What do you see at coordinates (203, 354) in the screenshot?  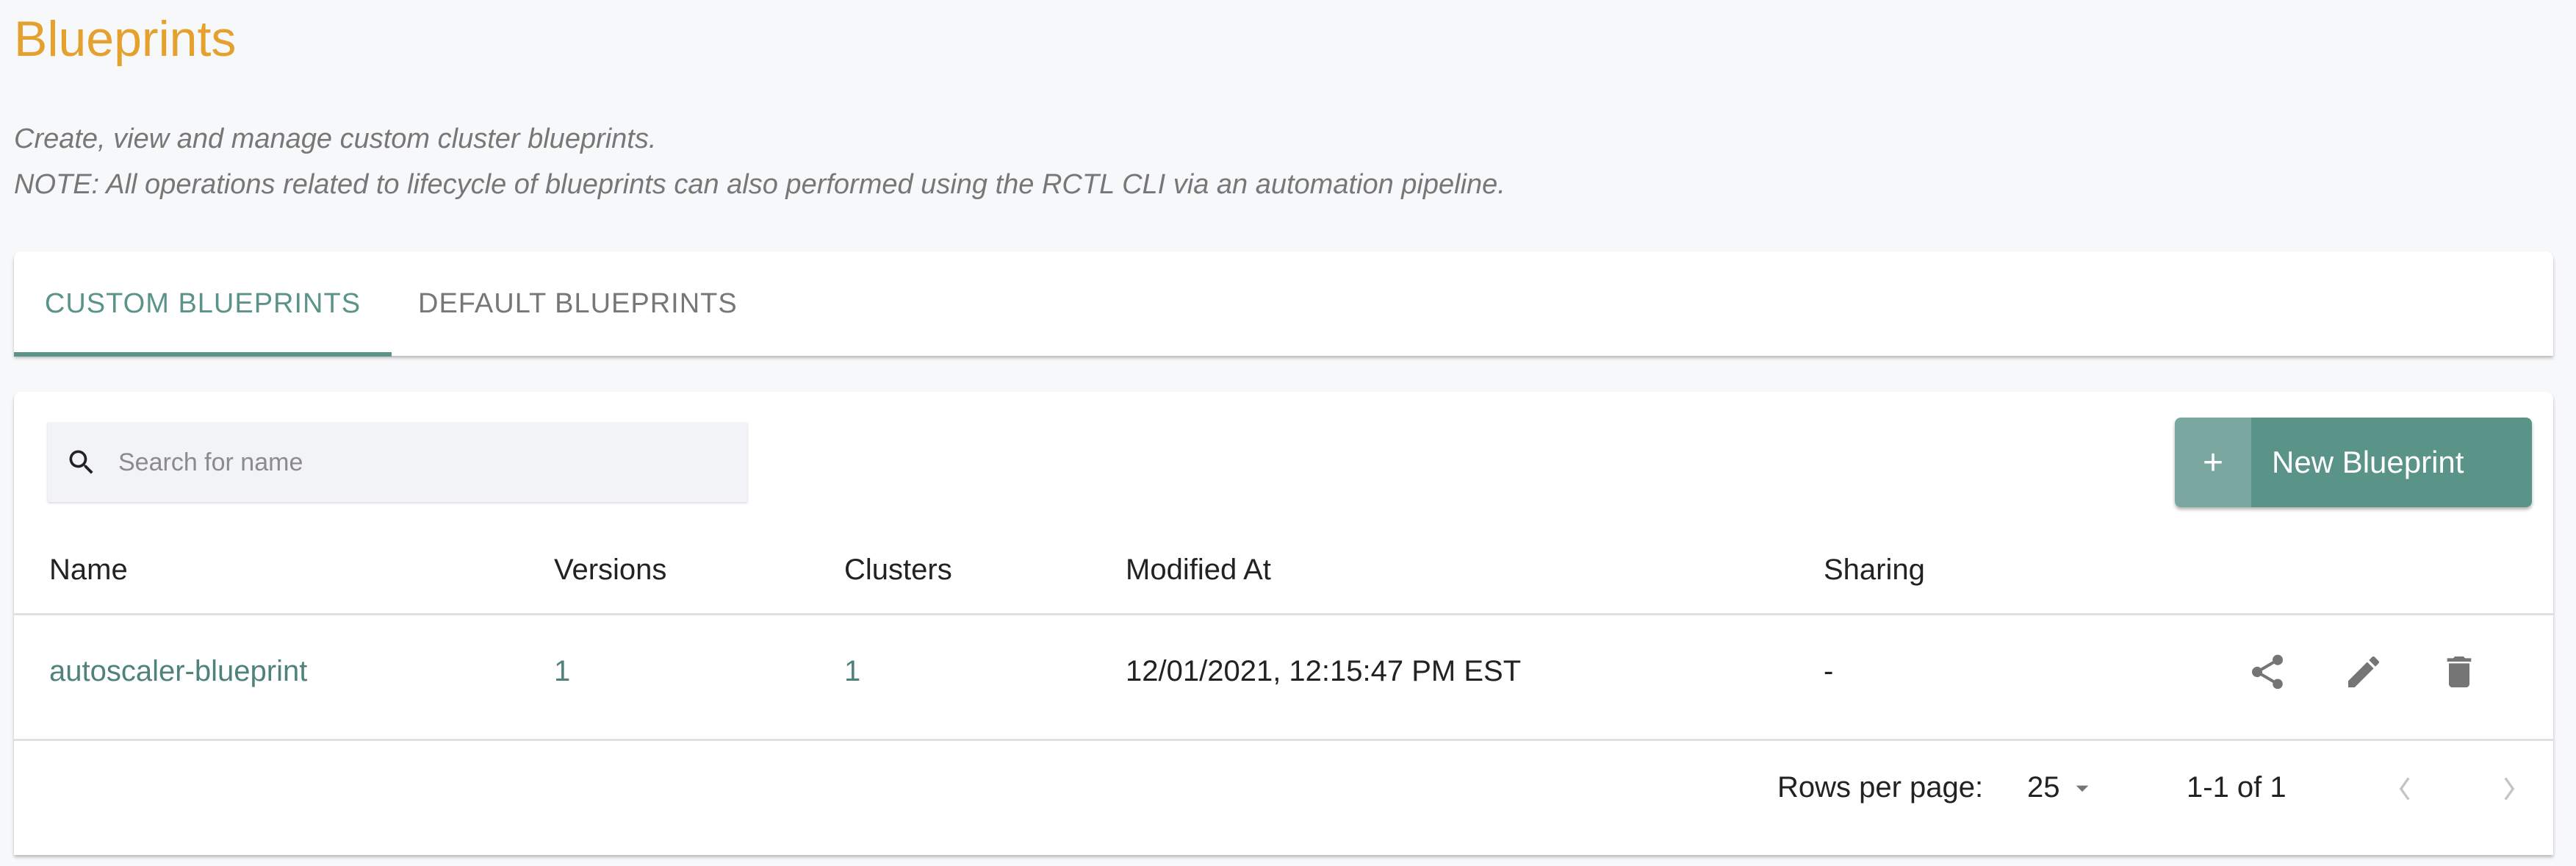 I see `active-tab-indicator` at bounding box center [203, 354].